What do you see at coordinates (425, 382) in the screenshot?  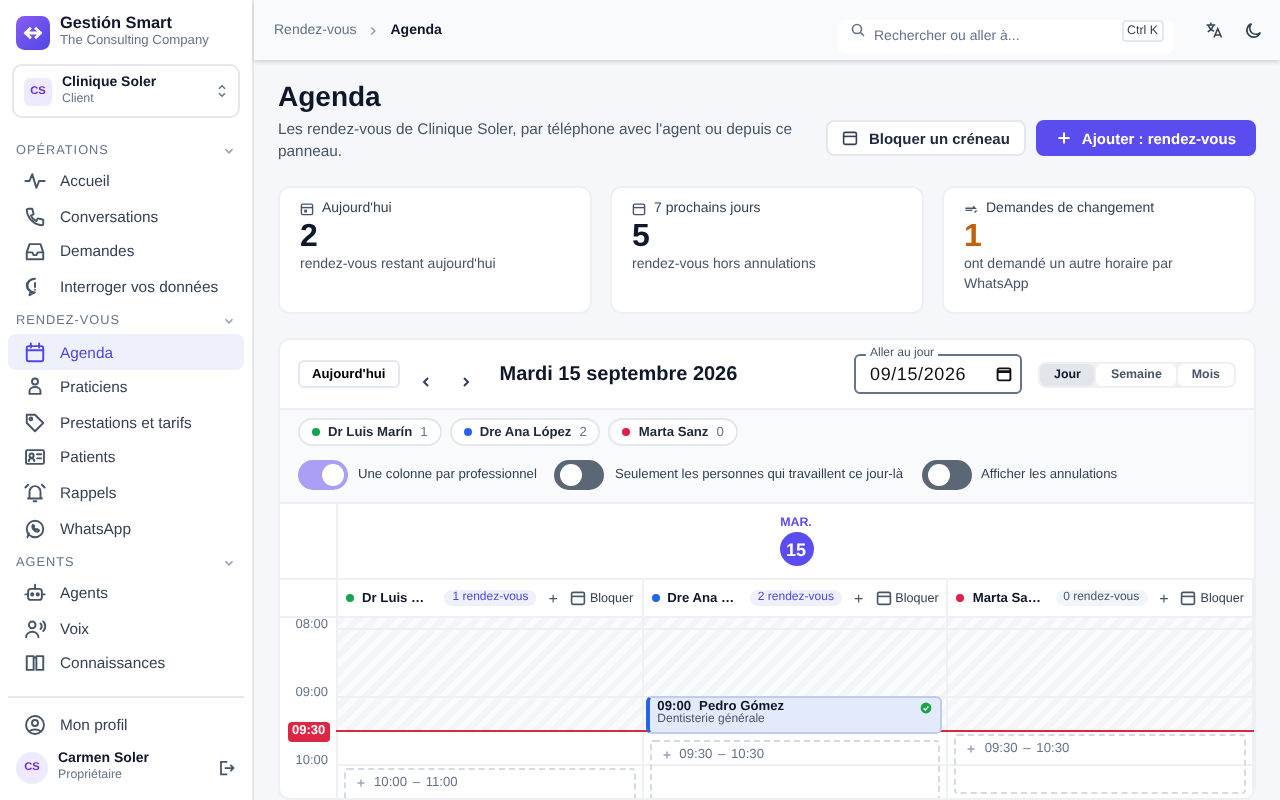 I see `chevron-left-icon` at bounding box center [425, 382].